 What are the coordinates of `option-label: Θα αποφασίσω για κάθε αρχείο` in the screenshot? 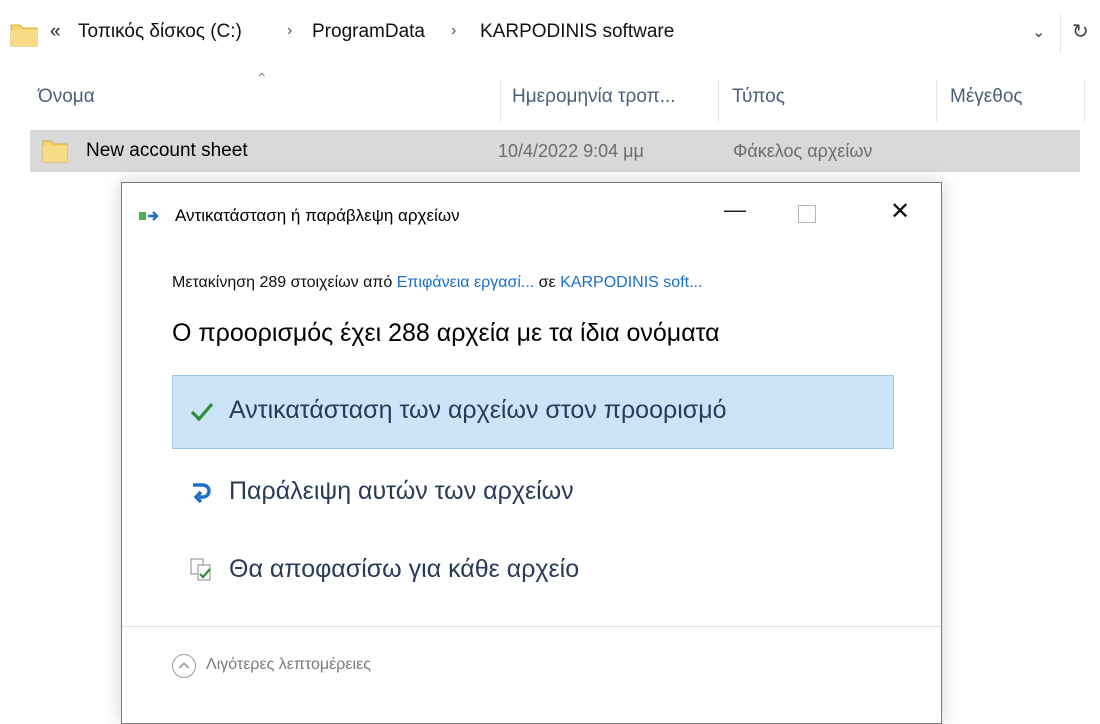 It's located at (404, 569).